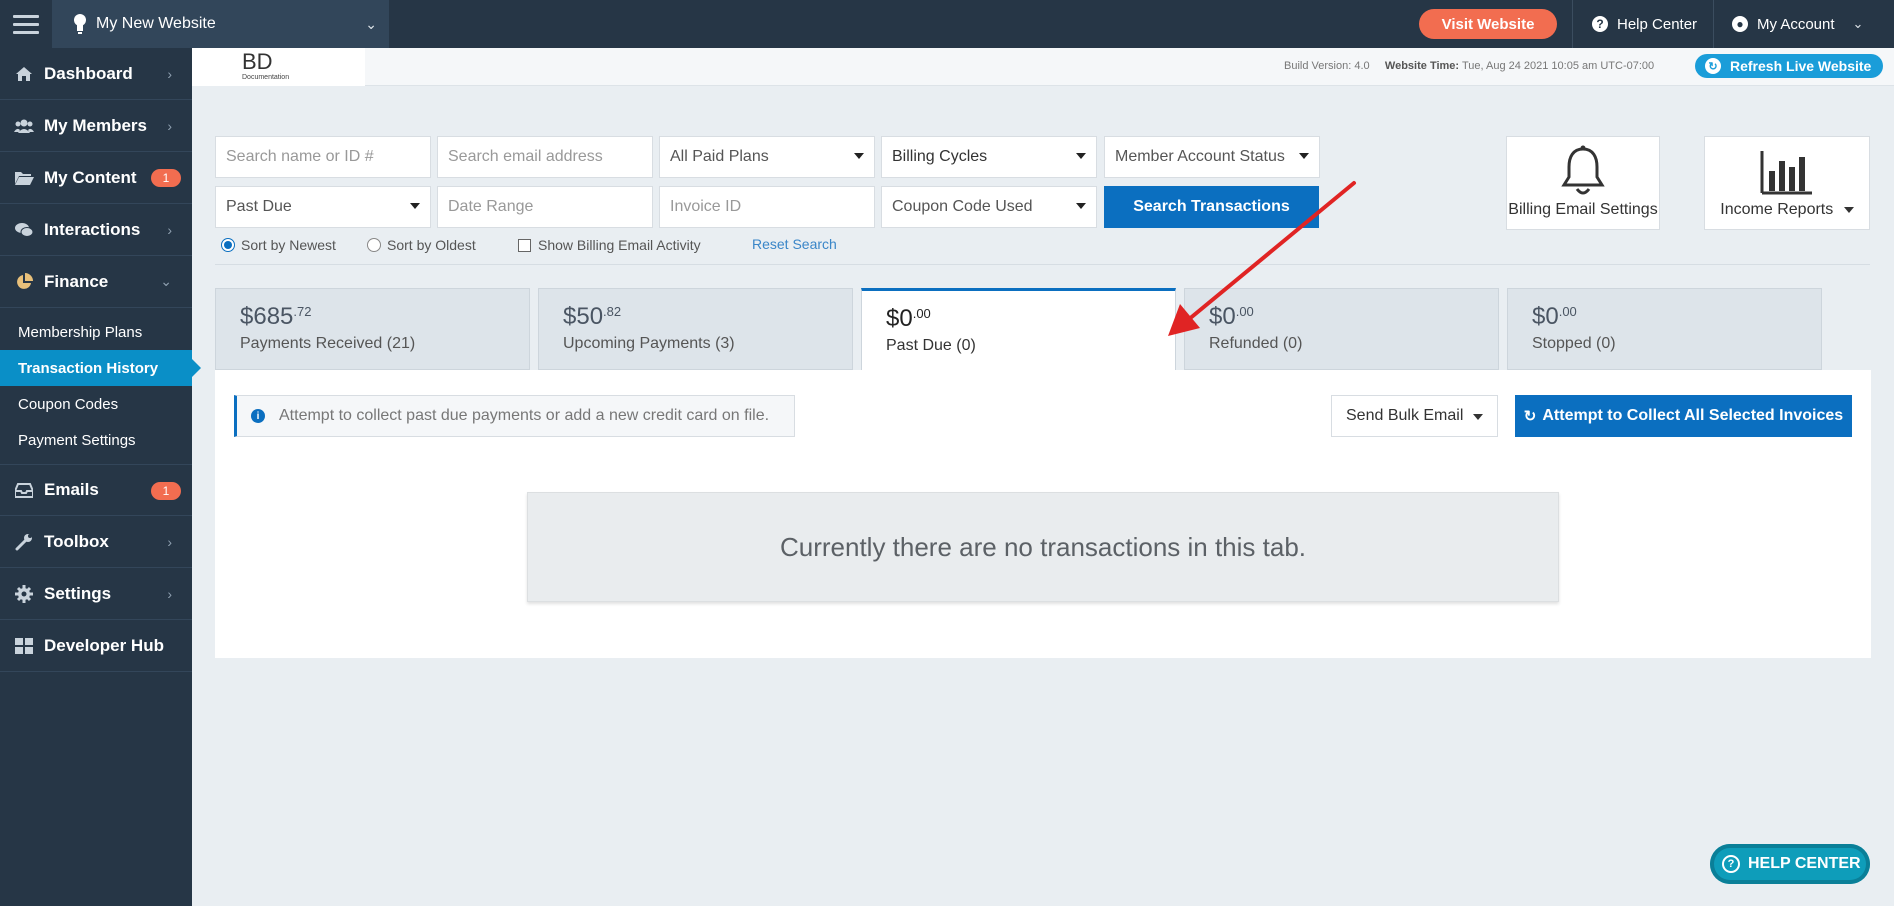 The image size is (1894, 906). What do you see at coordinates (1018, 330) in the screenshot?
I see `tab-past-due: $0.00 Past Due (0)` at bounding box center [1018, 330].